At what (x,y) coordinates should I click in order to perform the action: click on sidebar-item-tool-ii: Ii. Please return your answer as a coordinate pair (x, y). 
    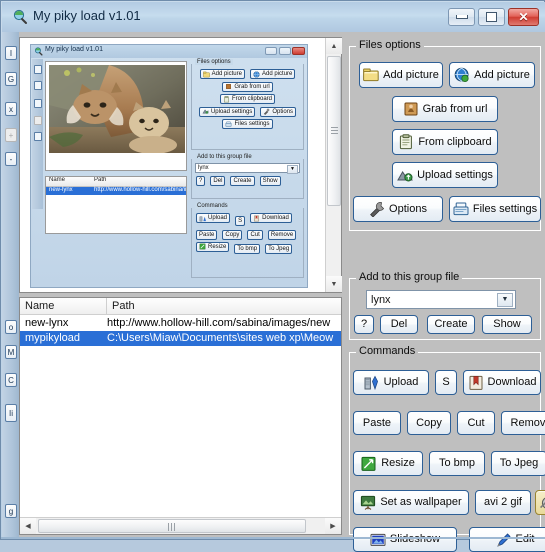
    Looking at the image, I should click on (11, 413).